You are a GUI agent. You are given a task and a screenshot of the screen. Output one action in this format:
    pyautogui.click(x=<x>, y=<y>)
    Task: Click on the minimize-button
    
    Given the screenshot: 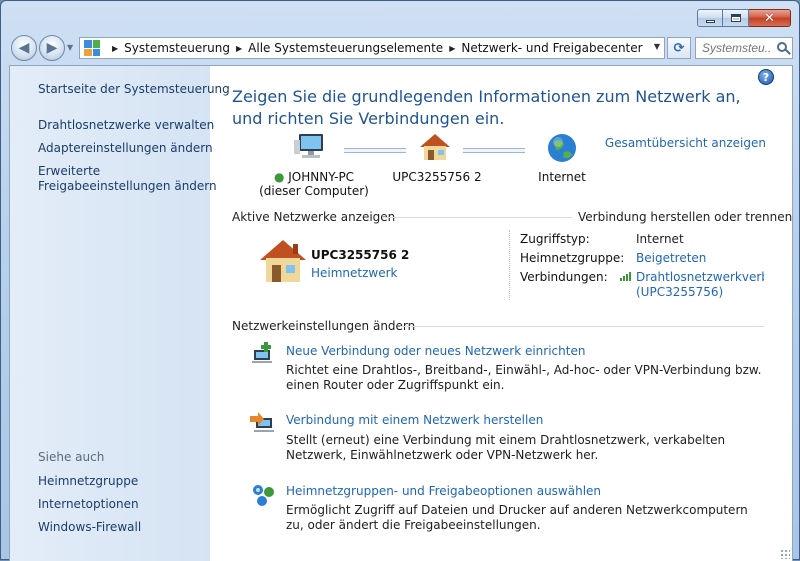 What is the action you would take?
    pyautogui.click(x=710, y=18)
    